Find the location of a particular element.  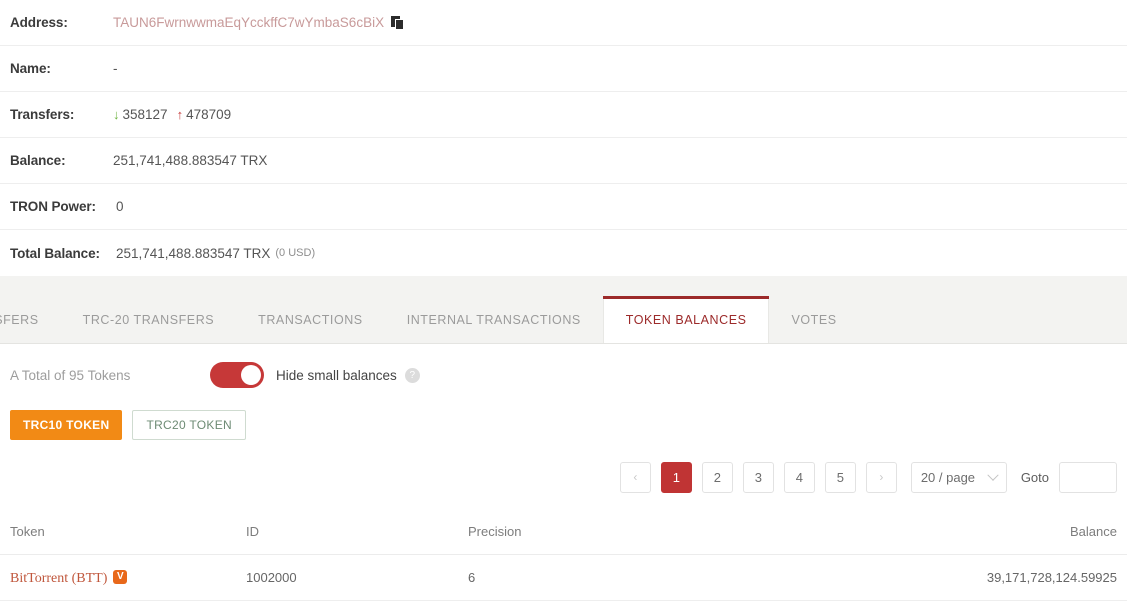

toggle-knob is located at coordinates (251, 375).